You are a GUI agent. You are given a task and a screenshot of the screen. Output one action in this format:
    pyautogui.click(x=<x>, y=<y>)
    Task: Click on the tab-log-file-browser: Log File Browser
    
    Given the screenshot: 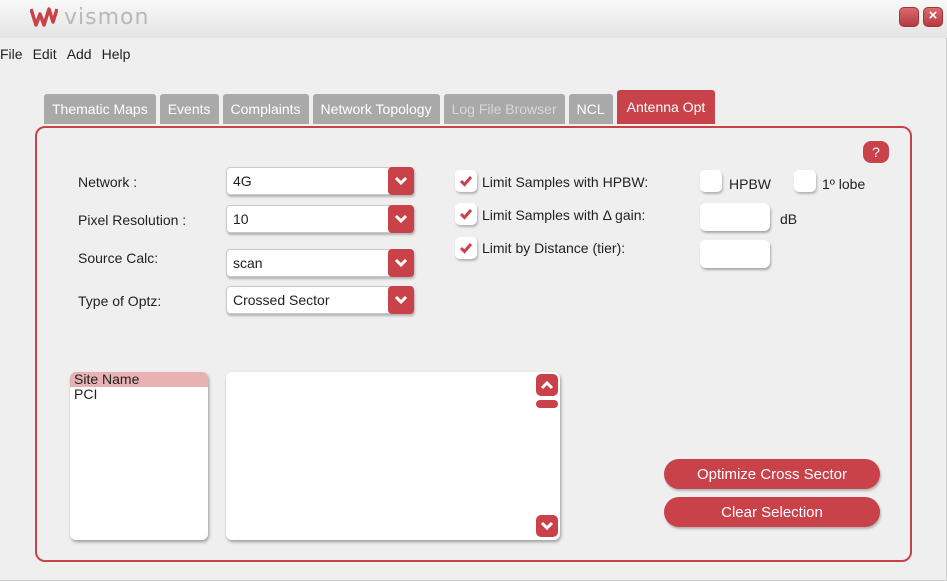 What is the action you would take?
    pyautogui.click(x=504, y=109)
    